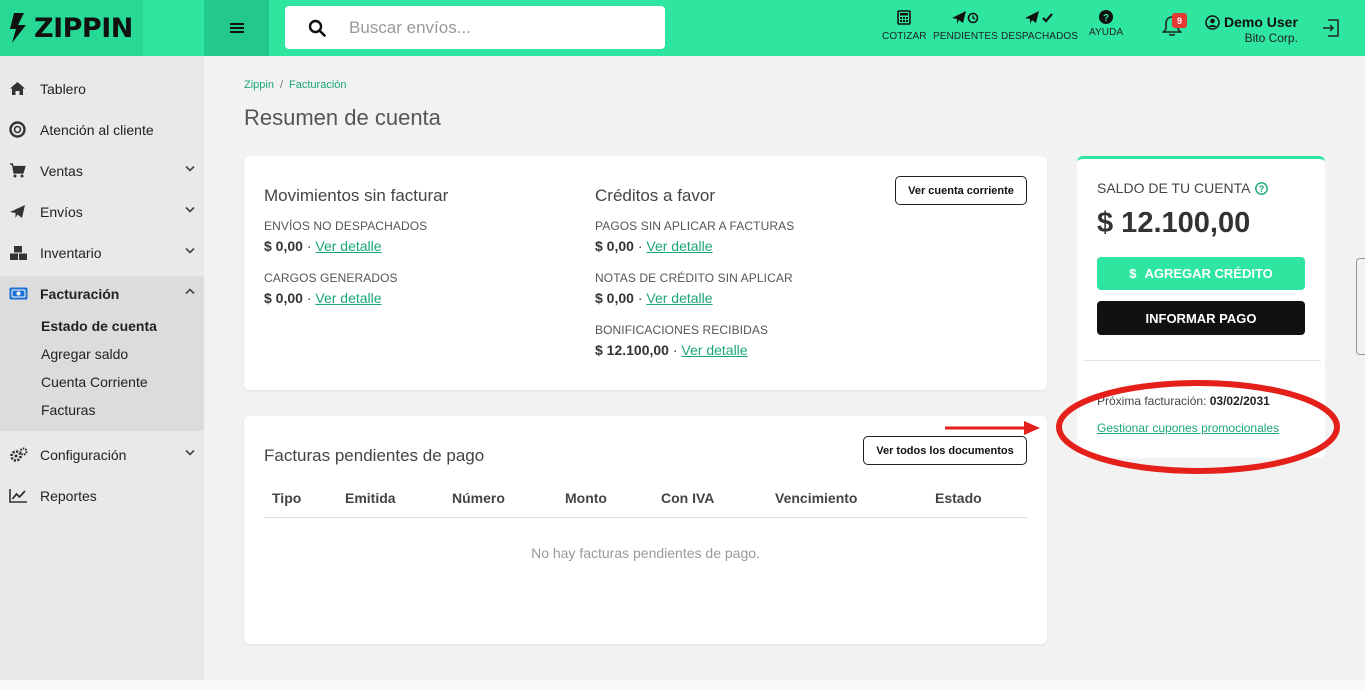 The height and width of the screenshot is (690, 1365). What do you see at coordinates (1201, 318) in the screenshot?
I see `informar-pago-button: INFORMAR PAGO` at bounding box center [1201, 318].